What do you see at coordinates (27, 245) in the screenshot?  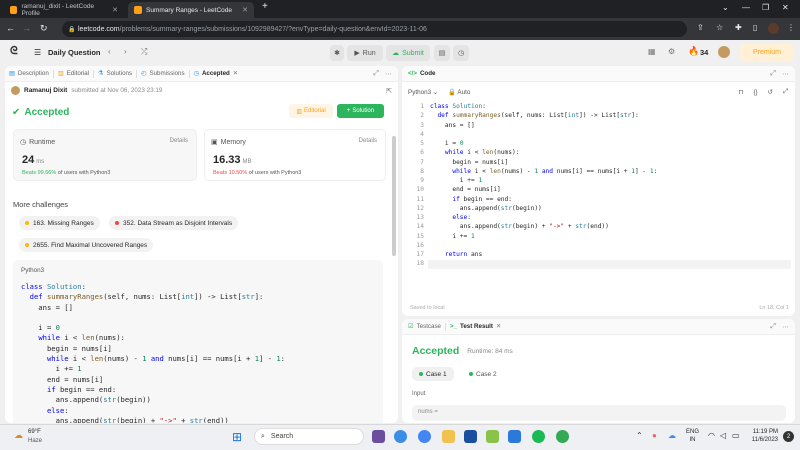 I see `medium-difficulty-dot` at bounding box center [27, 245].